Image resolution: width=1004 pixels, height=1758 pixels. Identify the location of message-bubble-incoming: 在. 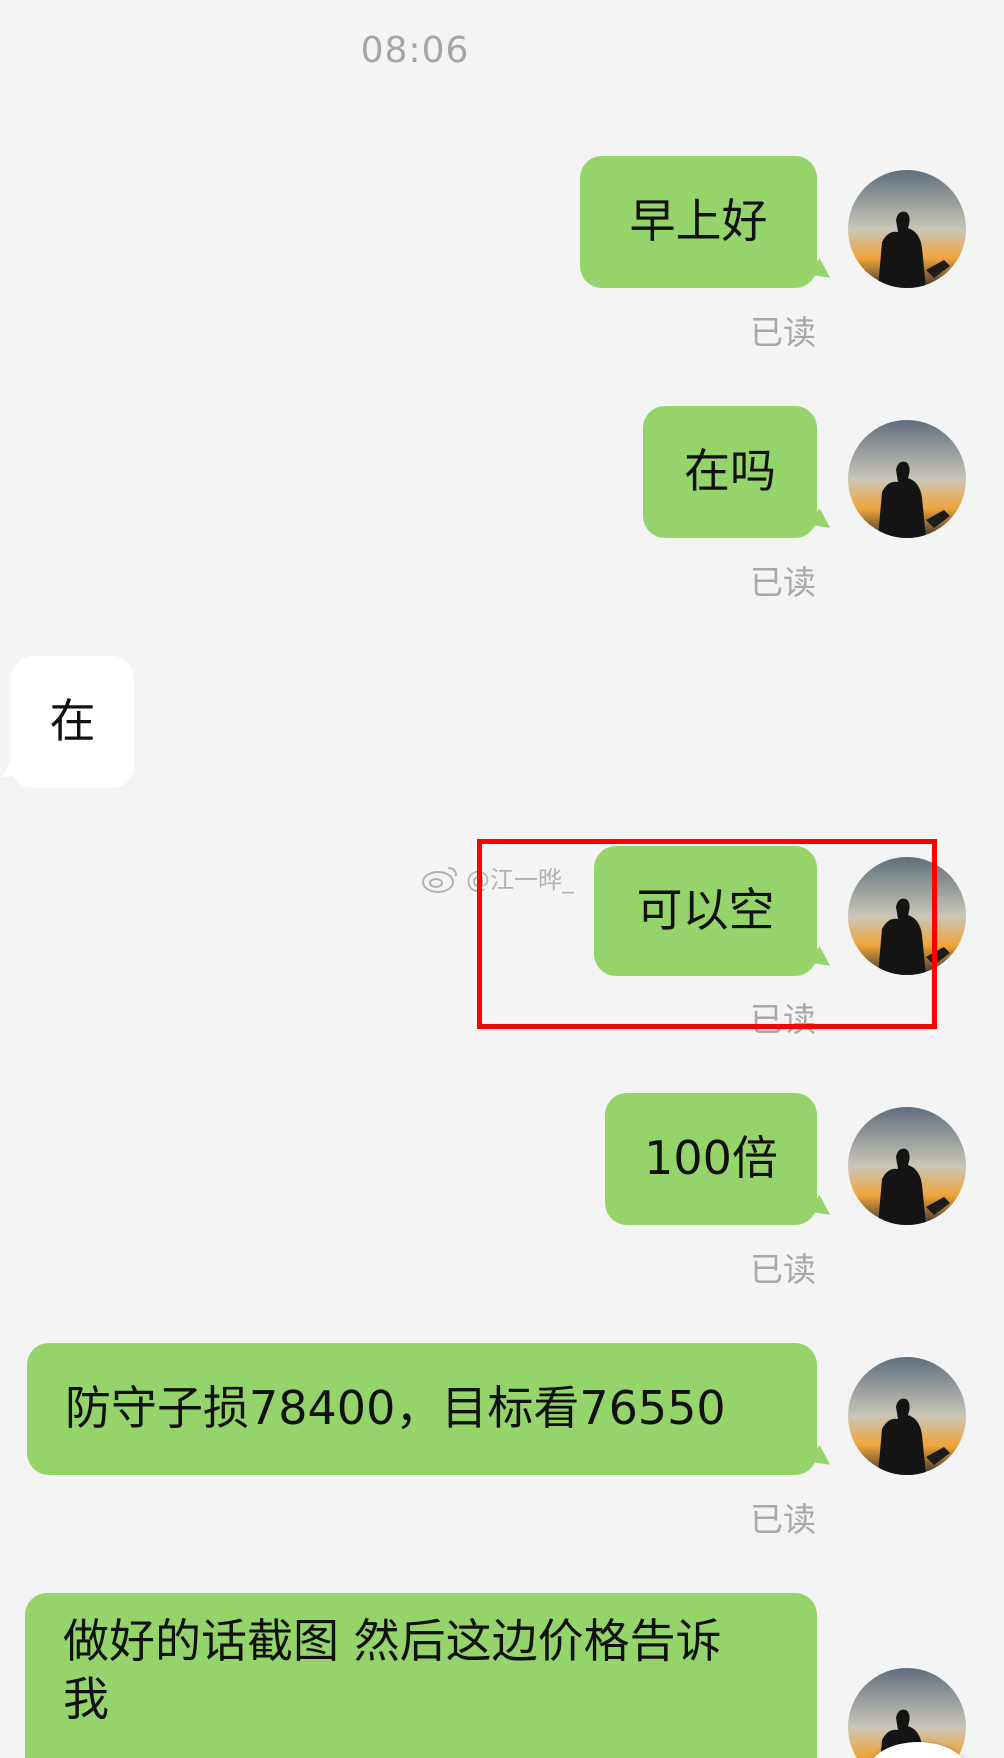
(72, 722).